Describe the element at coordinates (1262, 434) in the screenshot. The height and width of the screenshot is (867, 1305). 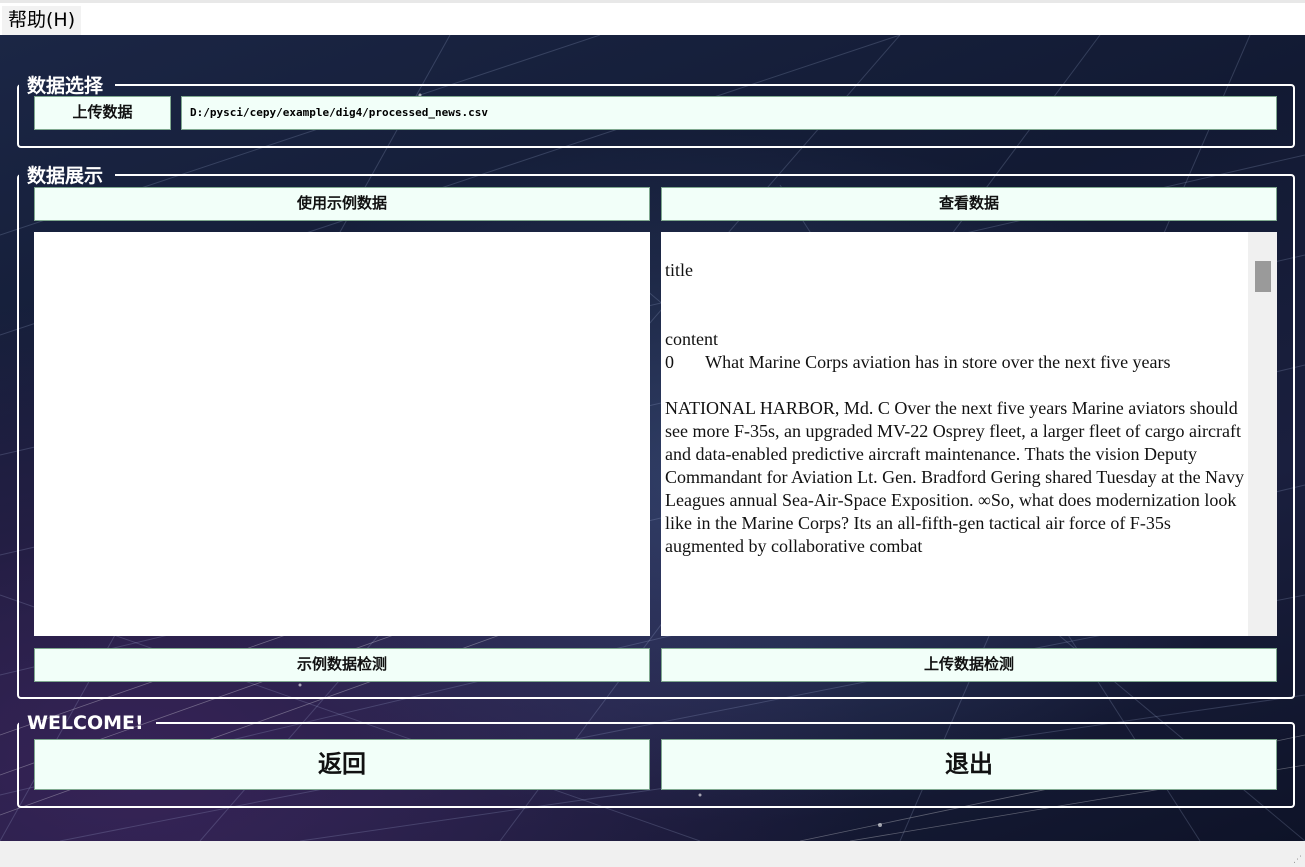
I see `vertical-scrollbar` at that location.